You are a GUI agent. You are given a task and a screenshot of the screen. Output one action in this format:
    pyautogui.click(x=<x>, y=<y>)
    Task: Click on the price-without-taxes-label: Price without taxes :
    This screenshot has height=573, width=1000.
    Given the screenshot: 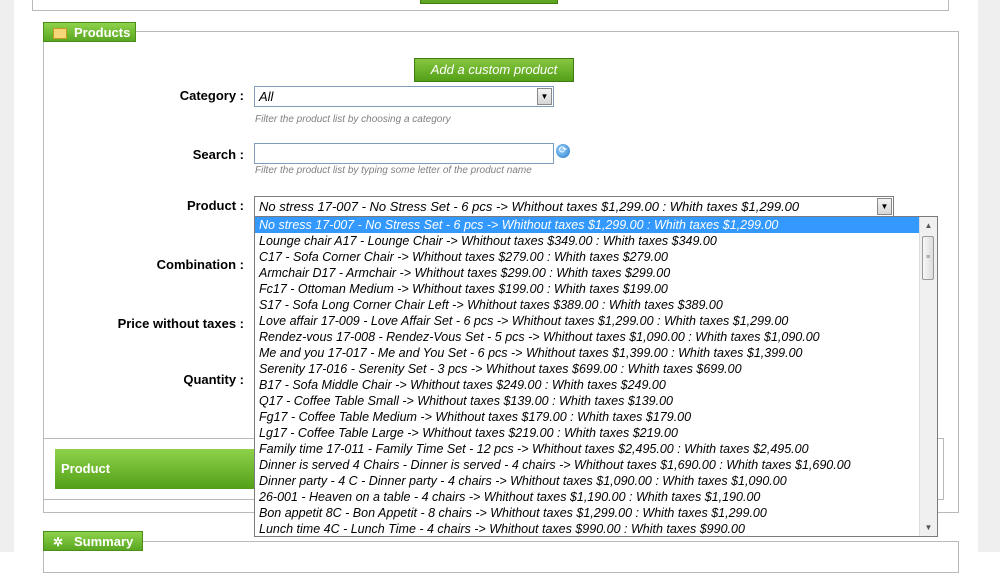 What is the action you would take?
    pyautogui.click(x=180, y=323)
    